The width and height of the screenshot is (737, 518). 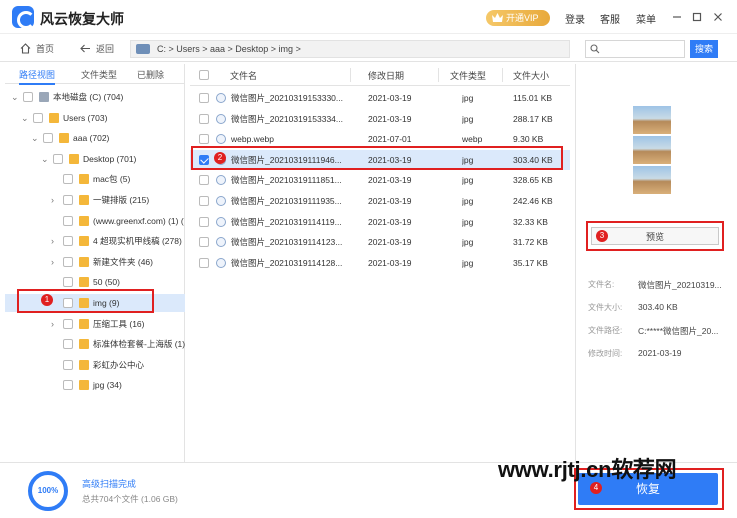 What do you see at coordinates (109, 484) in the screenshot?
I see `scan-status: 高级扫描完成` at bounding box center [109, 484].